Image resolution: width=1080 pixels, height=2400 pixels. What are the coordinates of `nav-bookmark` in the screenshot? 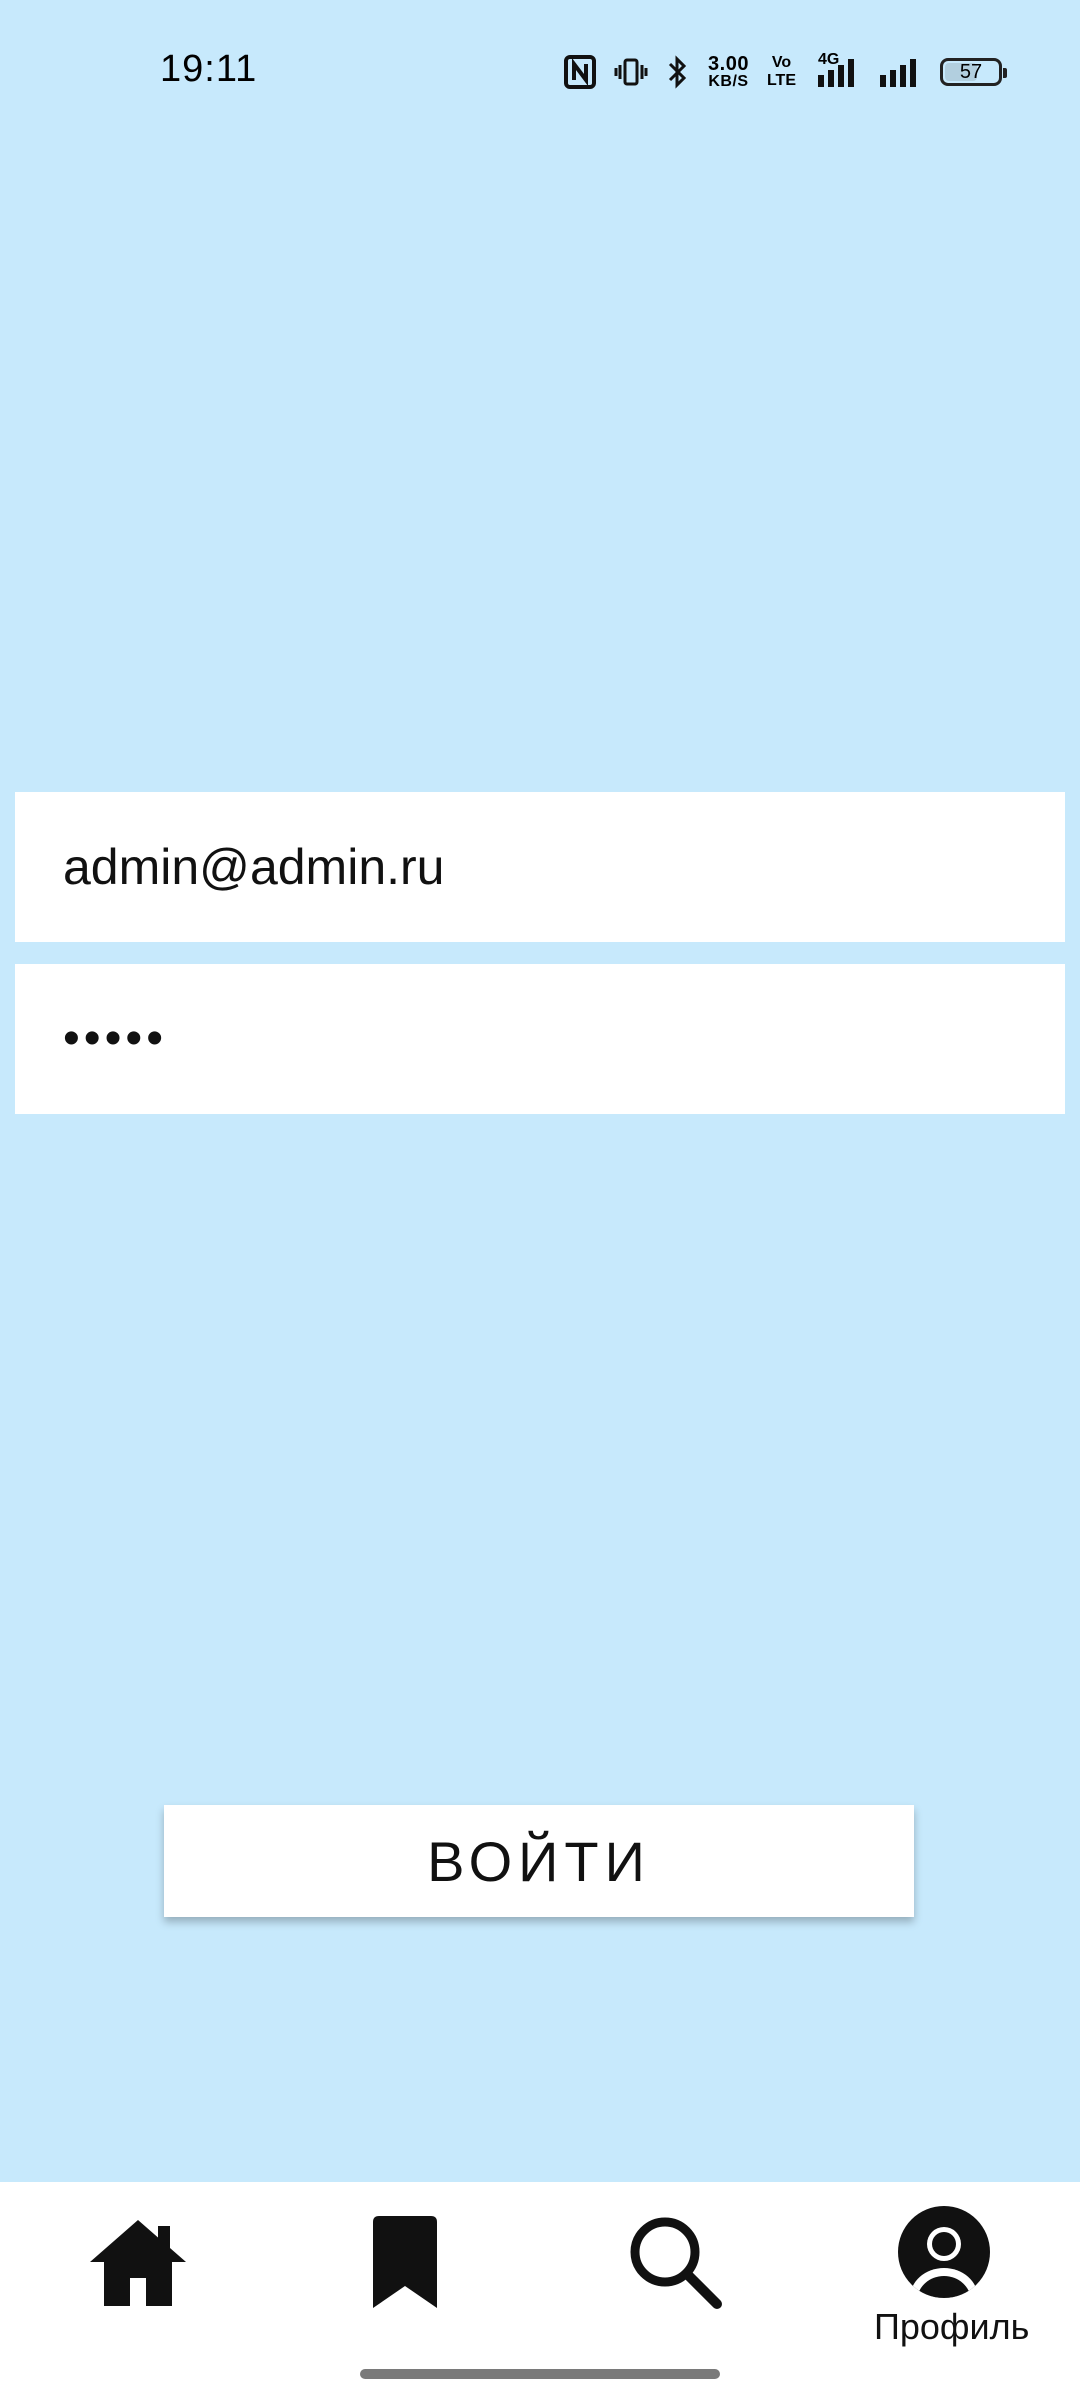 It's located at (405, 2284).